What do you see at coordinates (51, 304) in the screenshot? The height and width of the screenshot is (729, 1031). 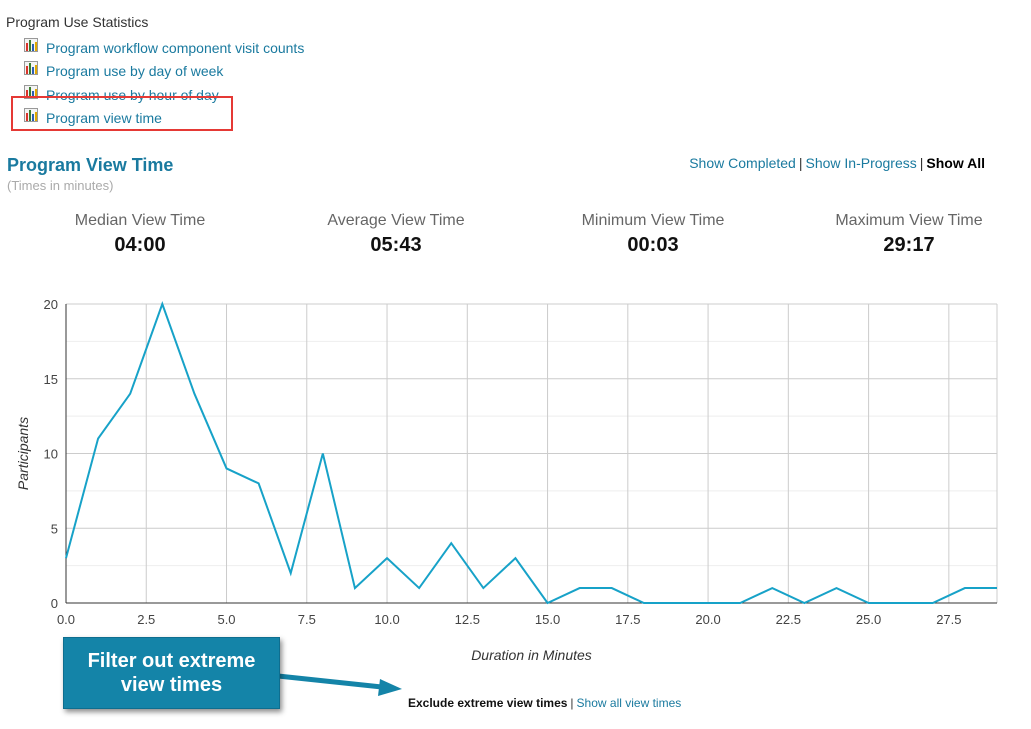 I see `y-tick-label: 20` at bounding box center [51, 304].